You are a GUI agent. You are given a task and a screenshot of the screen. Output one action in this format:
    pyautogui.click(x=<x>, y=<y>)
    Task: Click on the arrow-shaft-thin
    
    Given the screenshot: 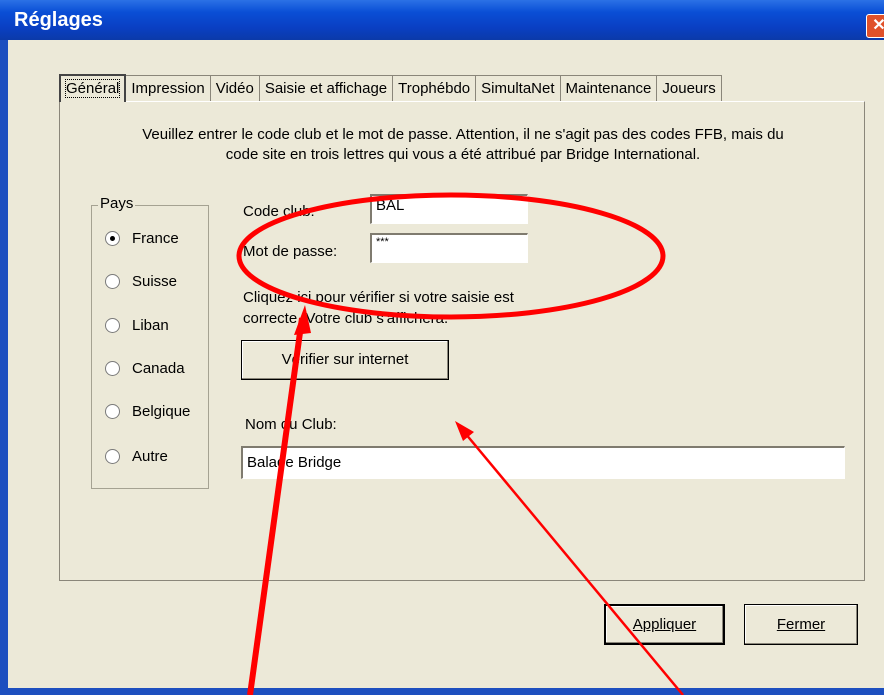 What is the action you would take?
    pyautogui.click(x=571, y=560)
    